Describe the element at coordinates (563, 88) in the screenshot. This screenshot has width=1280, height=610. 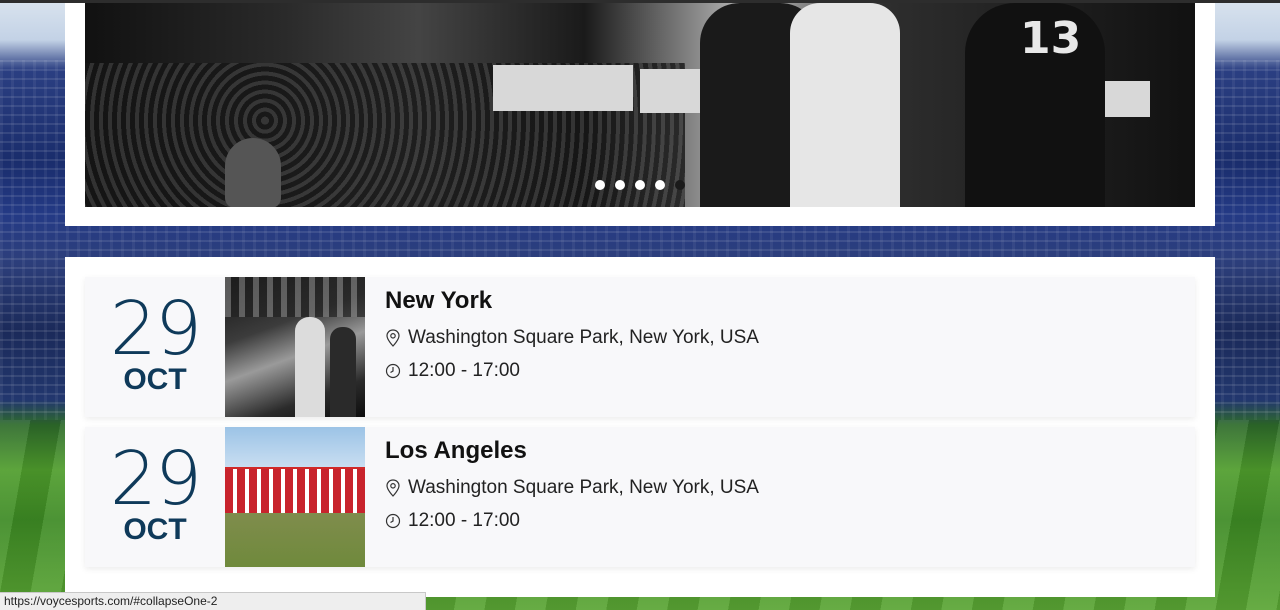
I see `arena-board` at that location.